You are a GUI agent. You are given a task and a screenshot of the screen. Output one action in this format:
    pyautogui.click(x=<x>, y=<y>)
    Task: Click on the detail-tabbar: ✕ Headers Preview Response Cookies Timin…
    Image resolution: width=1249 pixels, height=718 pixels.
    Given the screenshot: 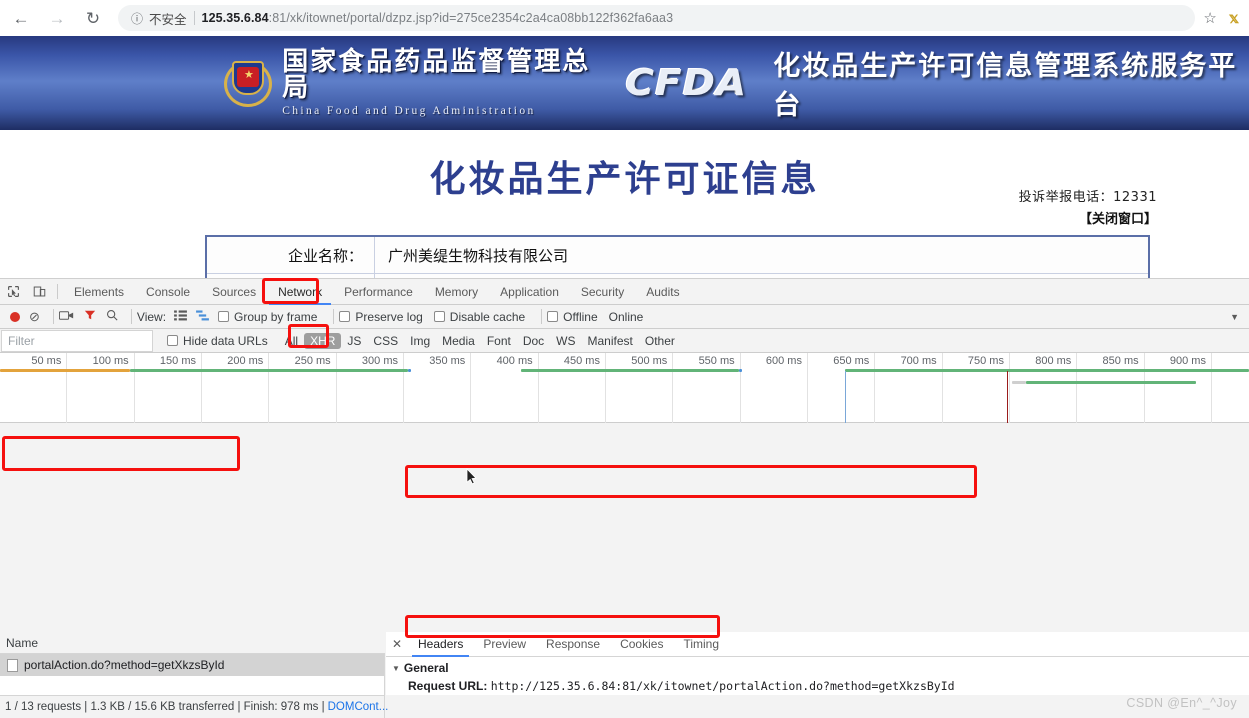 What is the action you would take?
    pyautogui.click(x=817, y=644)
    